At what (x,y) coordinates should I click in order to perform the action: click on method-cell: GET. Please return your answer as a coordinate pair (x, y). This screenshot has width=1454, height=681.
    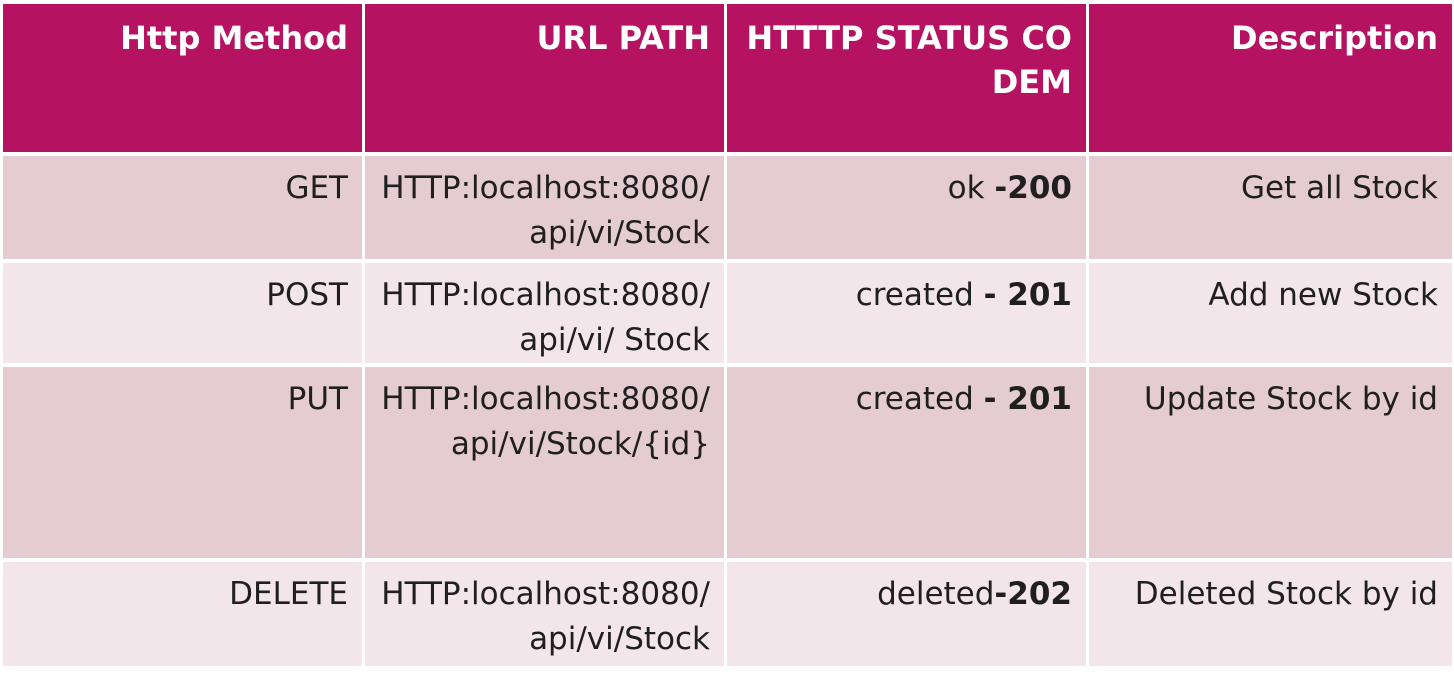
    Looking at the image, I should click on (182, 206).